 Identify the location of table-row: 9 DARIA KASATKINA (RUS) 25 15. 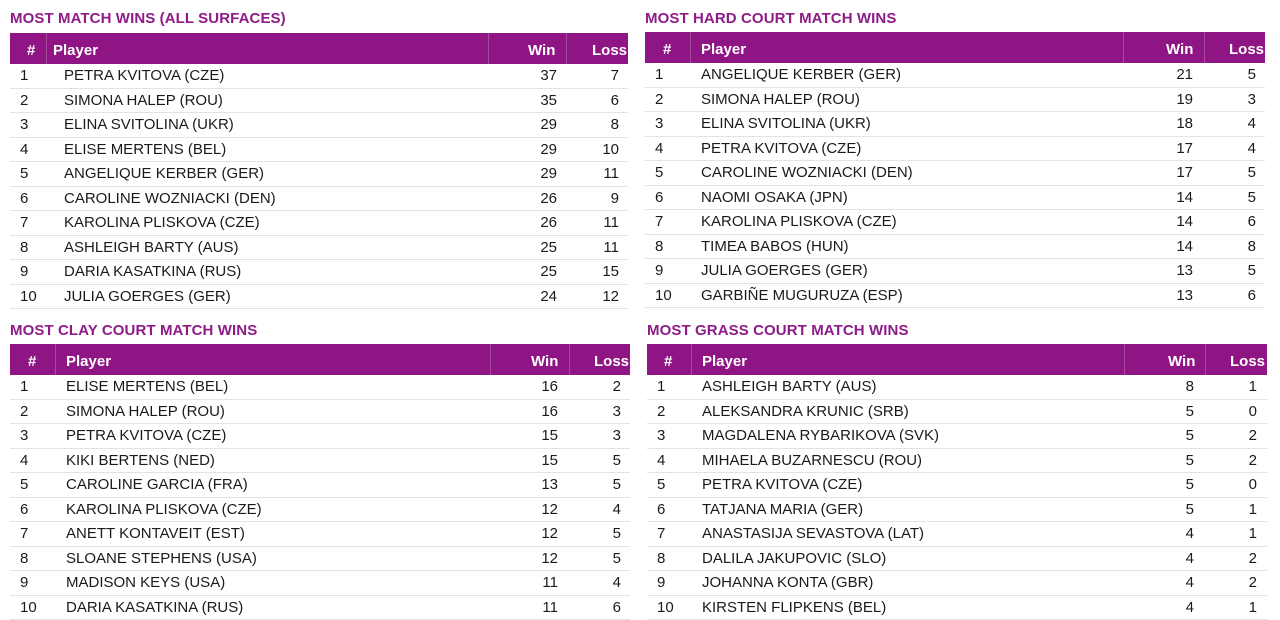
(319, 272).